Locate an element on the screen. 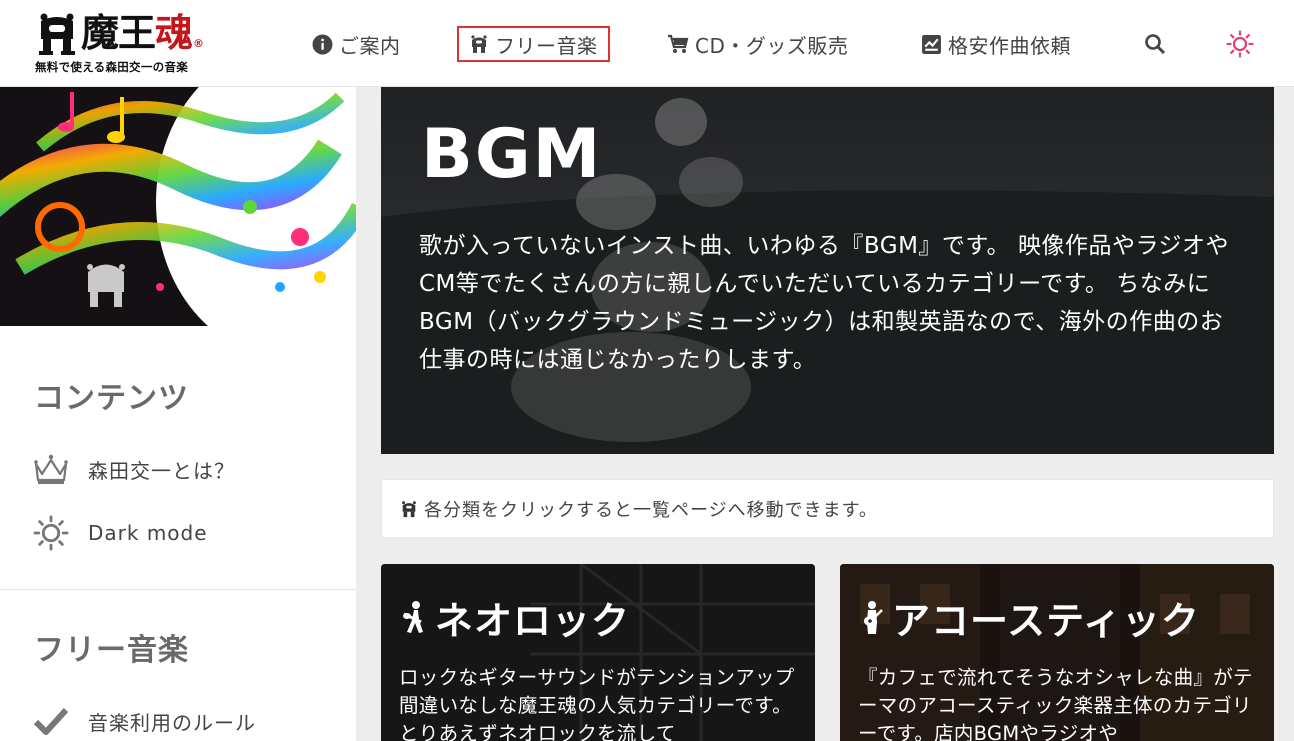 The width and height of the screenshot is (1294, 741). nav-guide: ご案内 is located at coordinates (356, 44).